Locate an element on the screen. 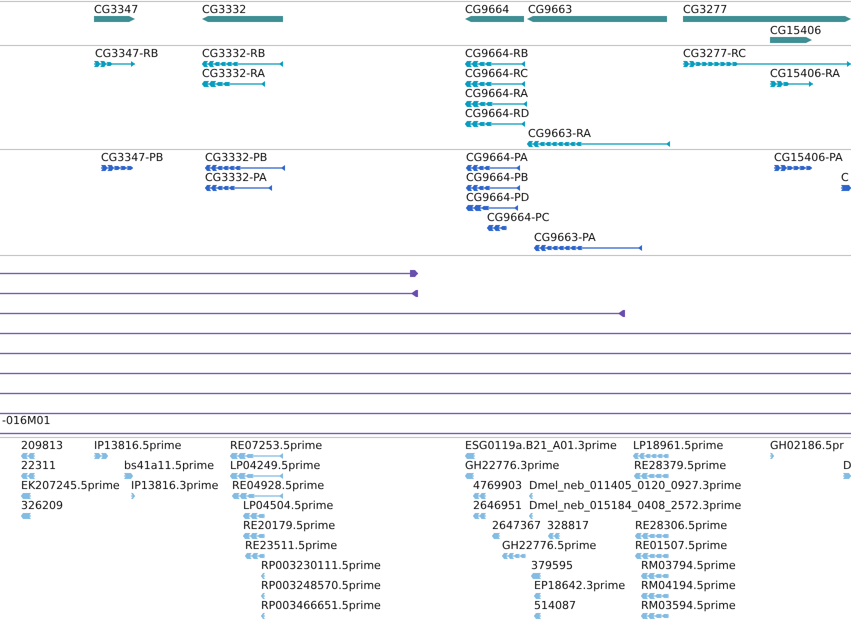 This screenshot has height=621, width=851. gene-label: CG9663 is located at coordinates (550, 10).